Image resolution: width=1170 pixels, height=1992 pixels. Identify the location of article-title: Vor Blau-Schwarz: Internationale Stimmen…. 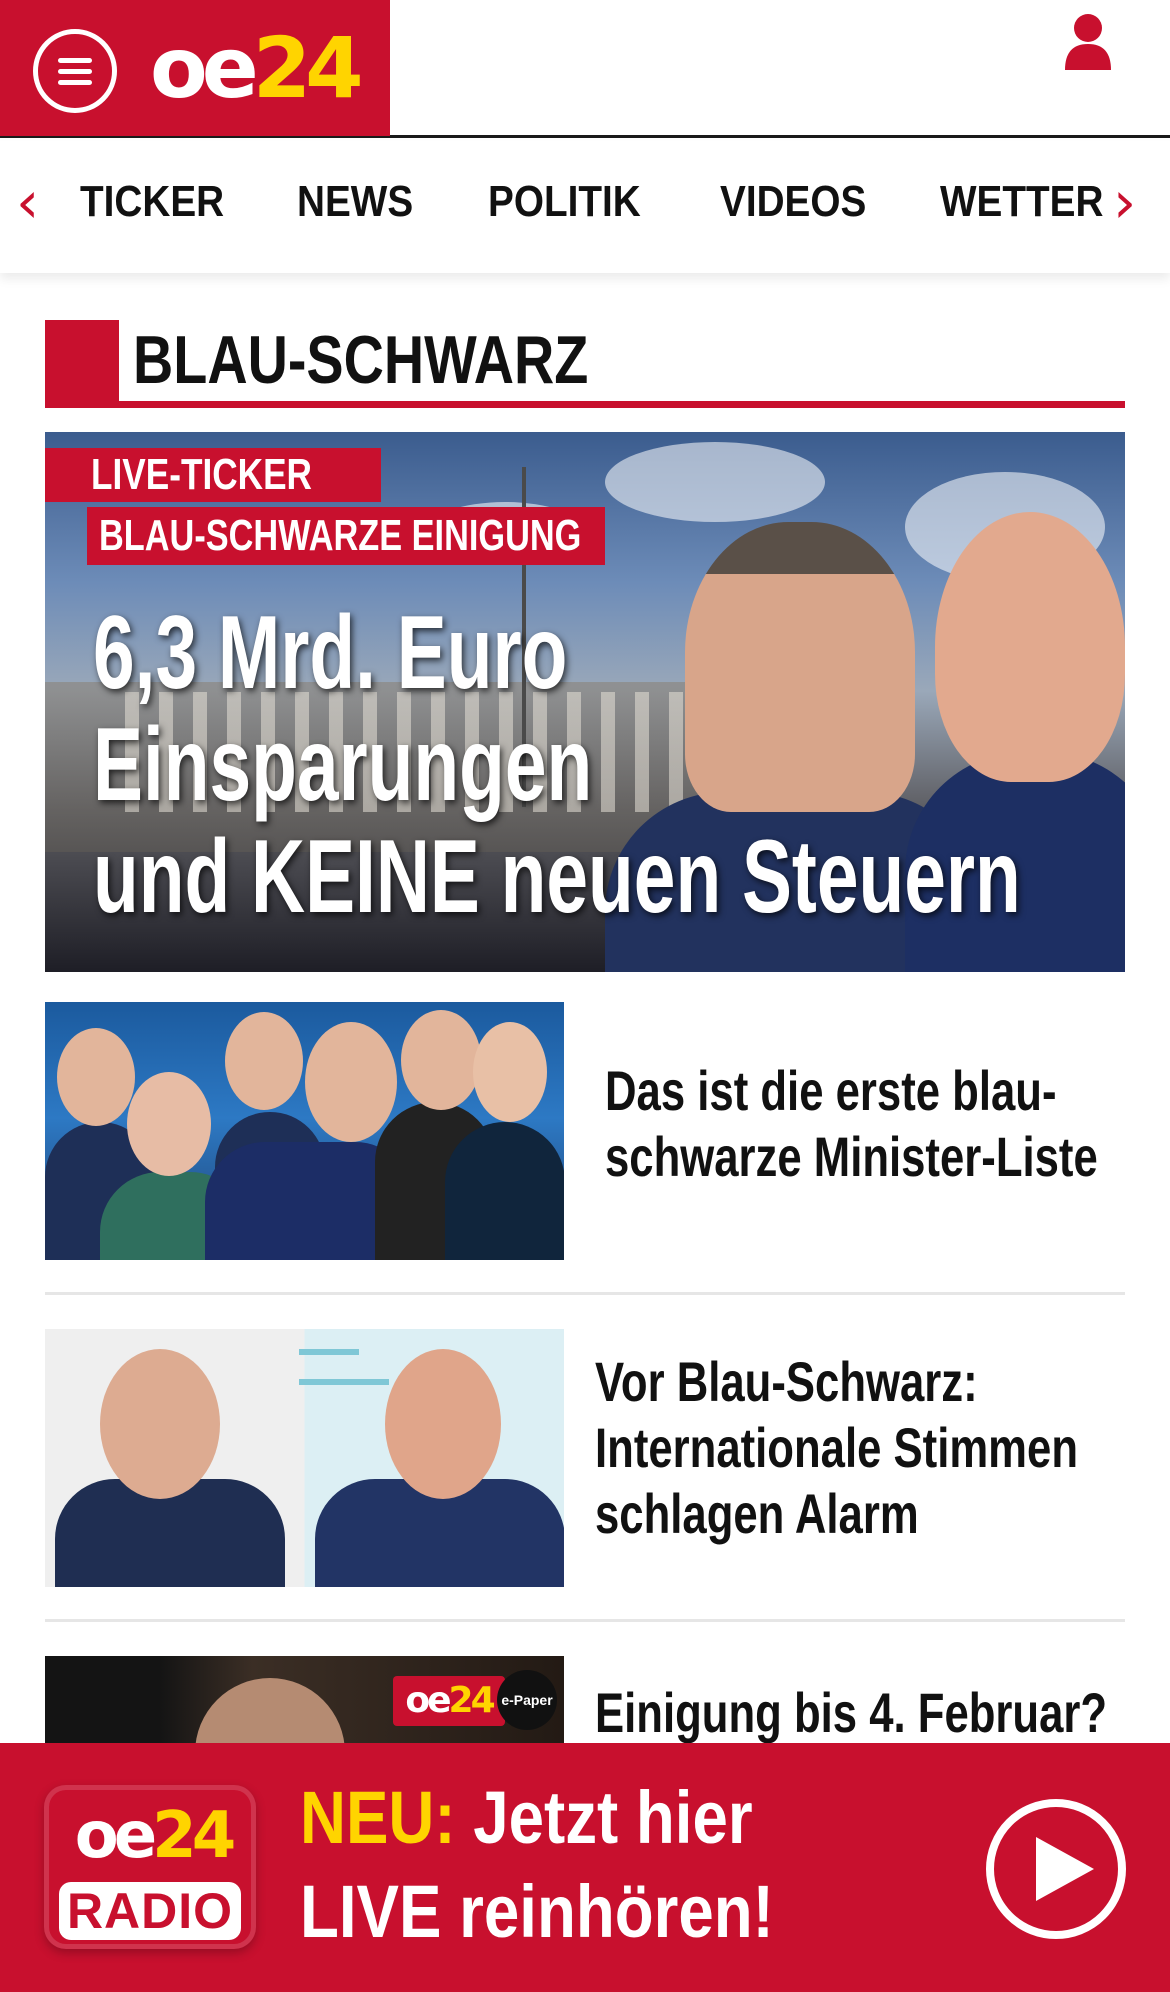
(855, 1448).